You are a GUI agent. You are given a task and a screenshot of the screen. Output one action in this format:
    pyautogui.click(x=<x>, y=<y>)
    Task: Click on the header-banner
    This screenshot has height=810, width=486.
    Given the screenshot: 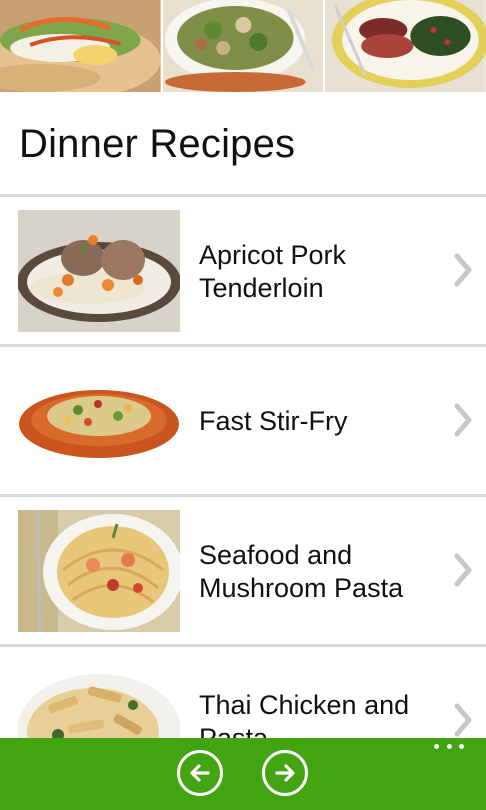 What is the action you would take?
    pyautogui.click(x=243, y=46)
    